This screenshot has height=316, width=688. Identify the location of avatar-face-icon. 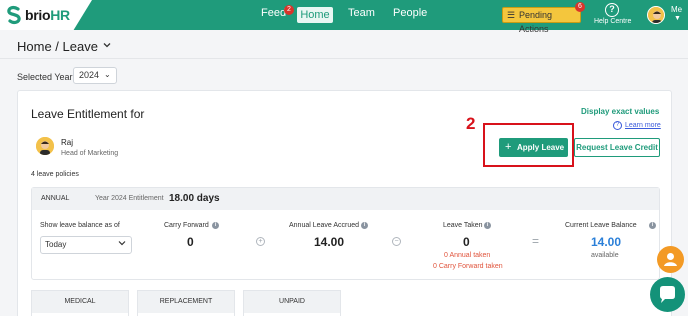
(45, 146).